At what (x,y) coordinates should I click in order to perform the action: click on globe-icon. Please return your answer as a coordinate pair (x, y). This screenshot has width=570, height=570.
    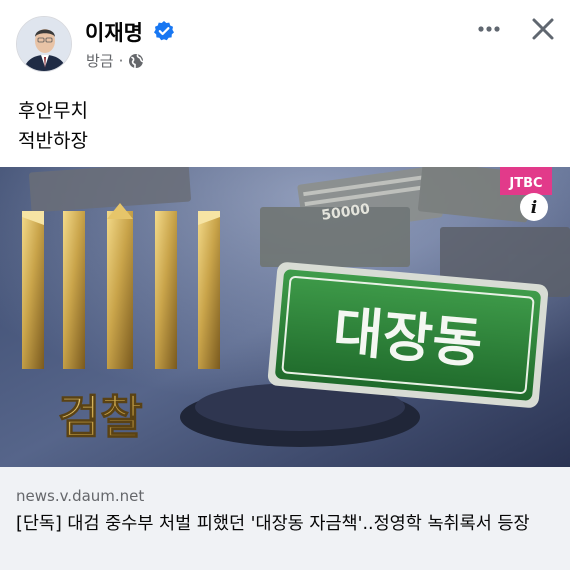
    Looking at the image, I should click on (136, 61).